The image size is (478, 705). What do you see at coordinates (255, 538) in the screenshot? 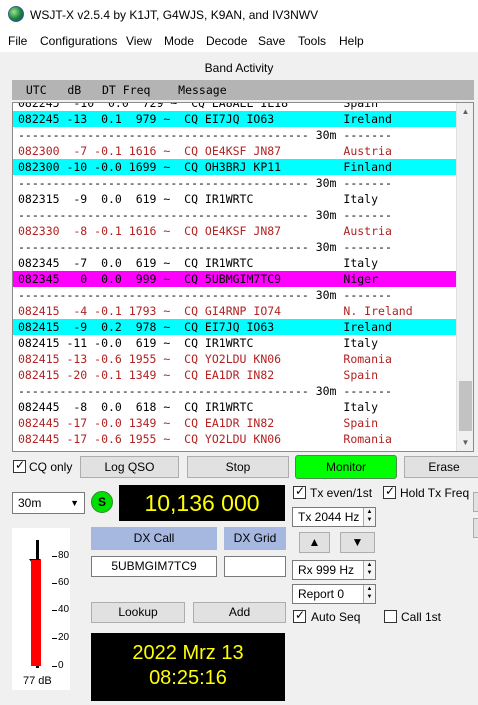
I see `dx-grid-label: DX Grid` at bounding box center [255, 538].